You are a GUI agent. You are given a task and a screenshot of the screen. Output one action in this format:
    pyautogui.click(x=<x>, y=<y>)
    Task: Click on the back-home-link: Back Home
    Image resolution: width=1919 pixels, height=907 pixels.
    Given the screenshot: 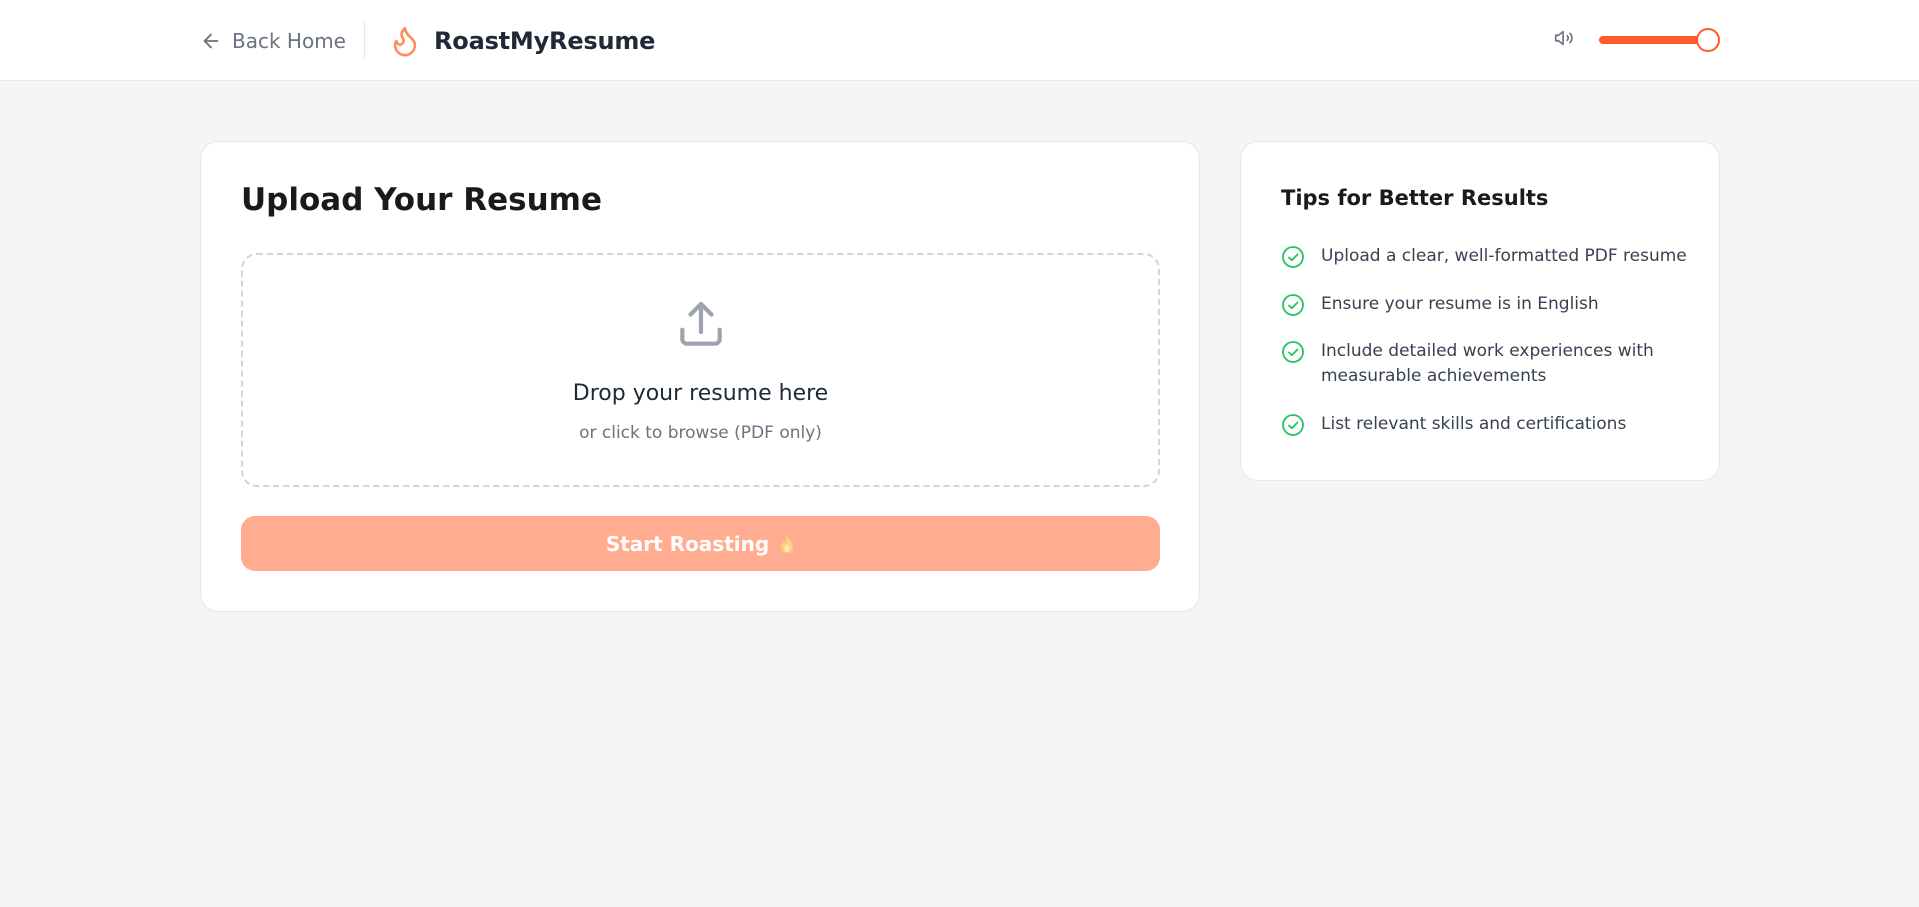 What is the action you would take?
    pyautogui.click(x=273, y=41)
    